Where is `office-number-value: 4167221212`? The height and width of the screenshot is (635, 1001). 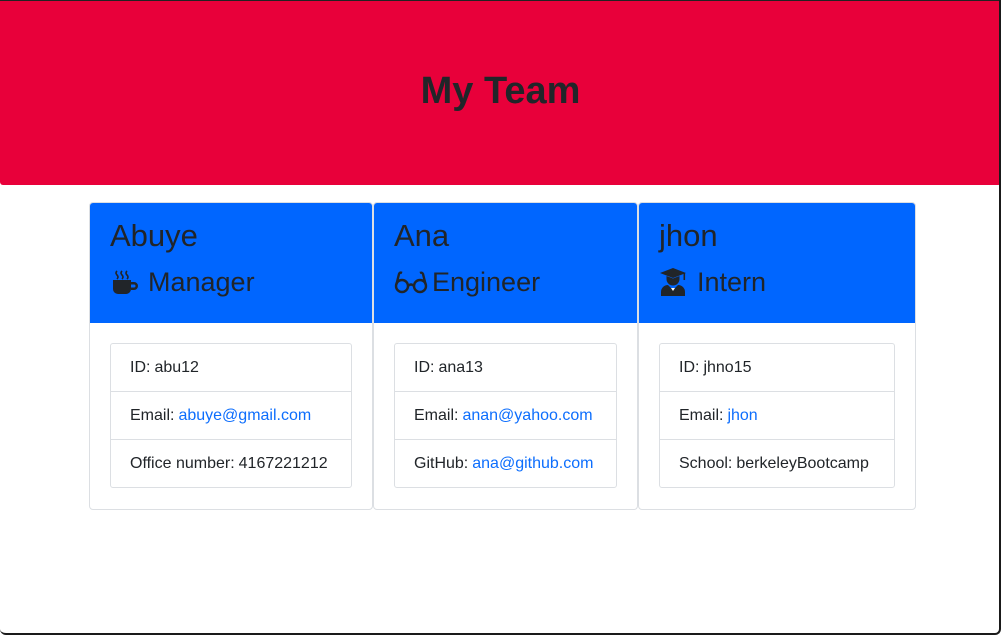
office-number-value: 4167221212 is located at coordinates (283, 463).